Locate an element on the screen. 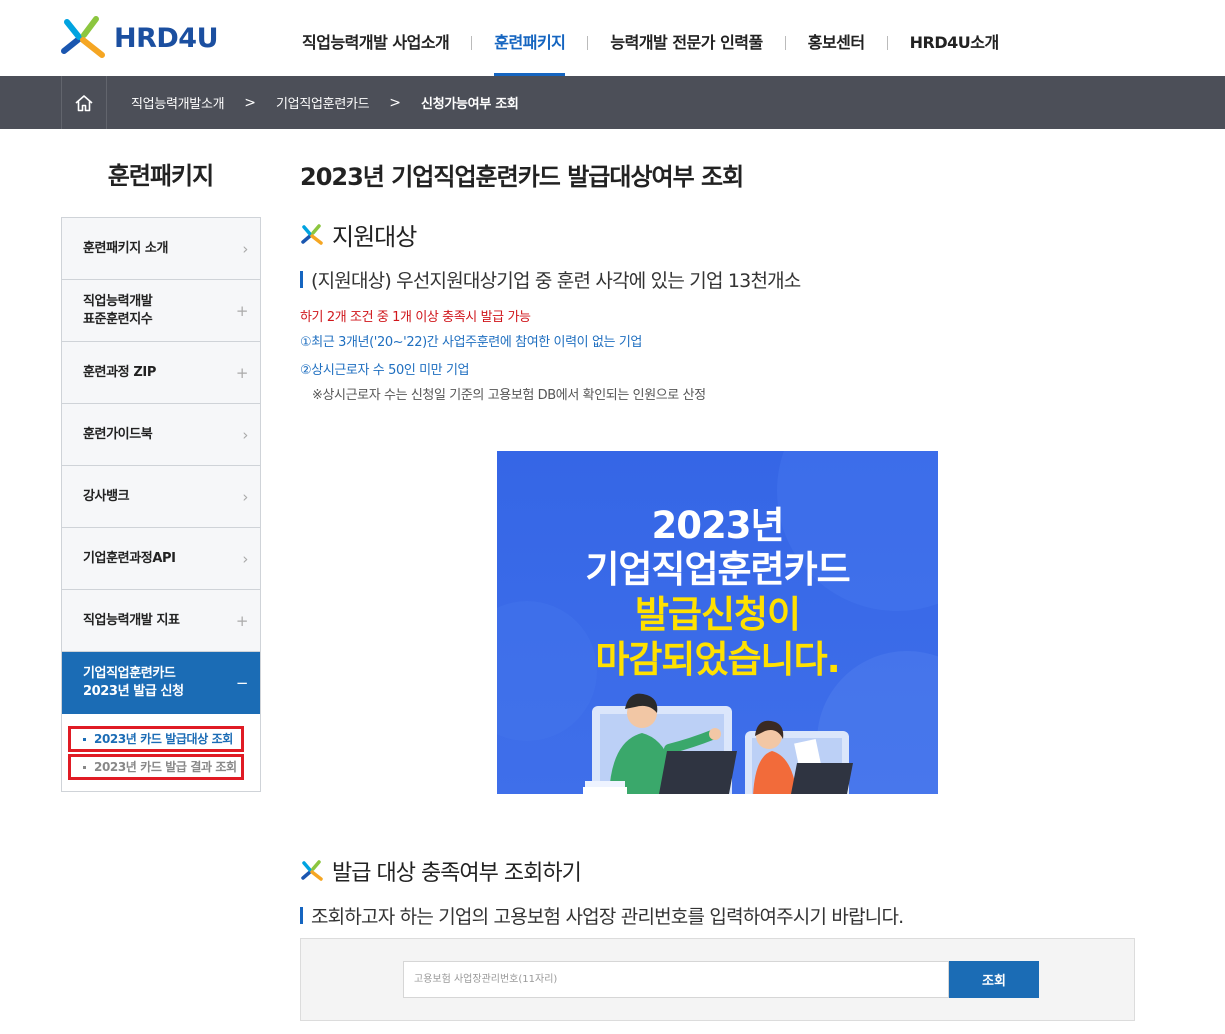 This screenshot has height=1034, width=1225. sidebar-item-label: 훈련가이드북 is located at coordinates (118, 434).